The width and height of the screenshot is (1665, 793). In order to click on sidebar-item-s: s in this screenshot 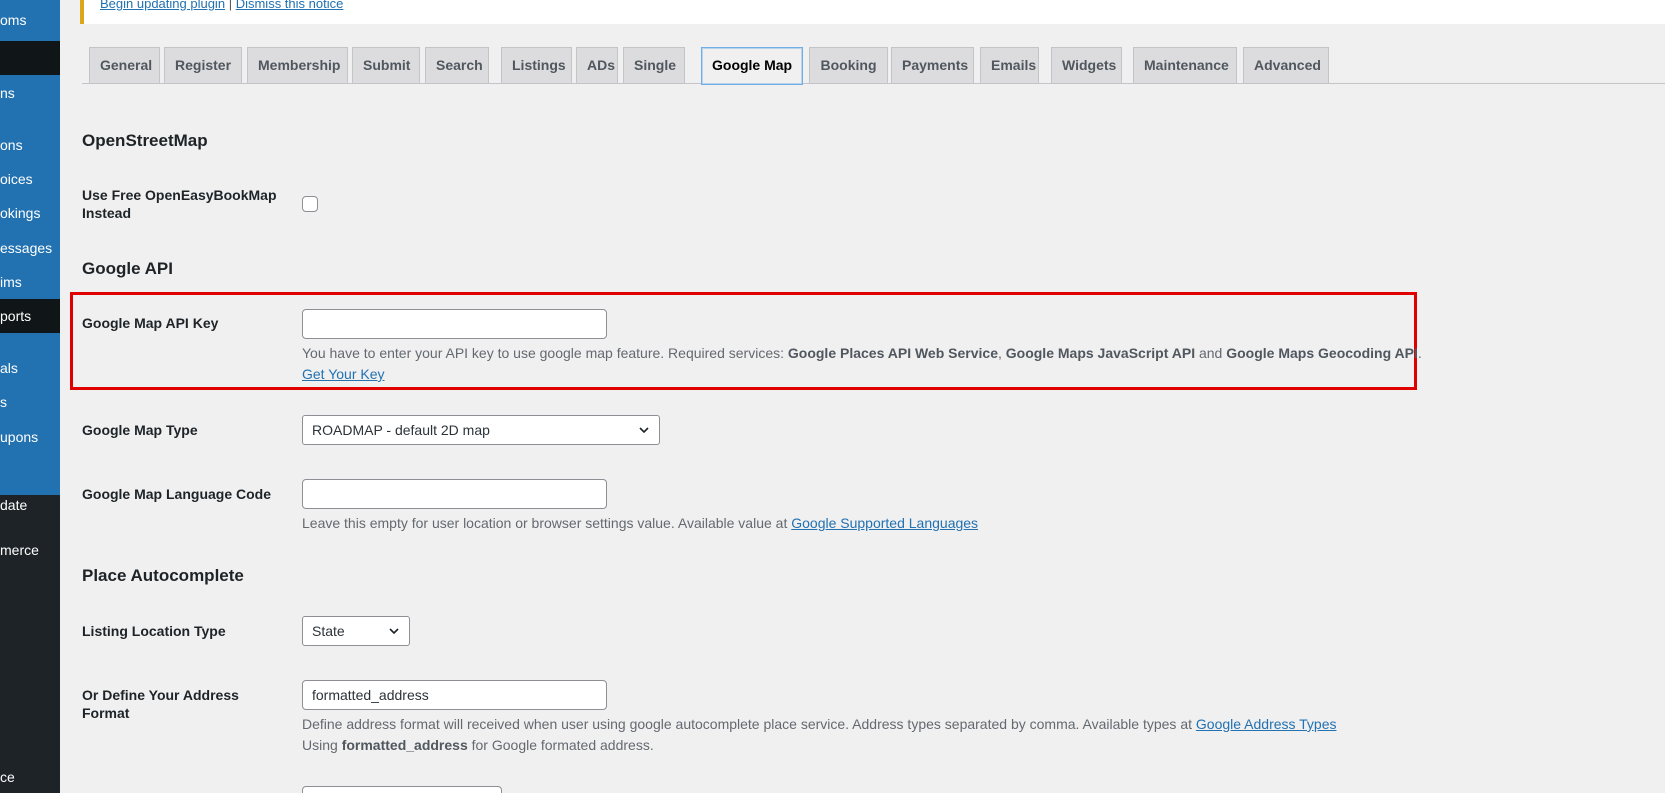, I will do `click(30, 402)`.